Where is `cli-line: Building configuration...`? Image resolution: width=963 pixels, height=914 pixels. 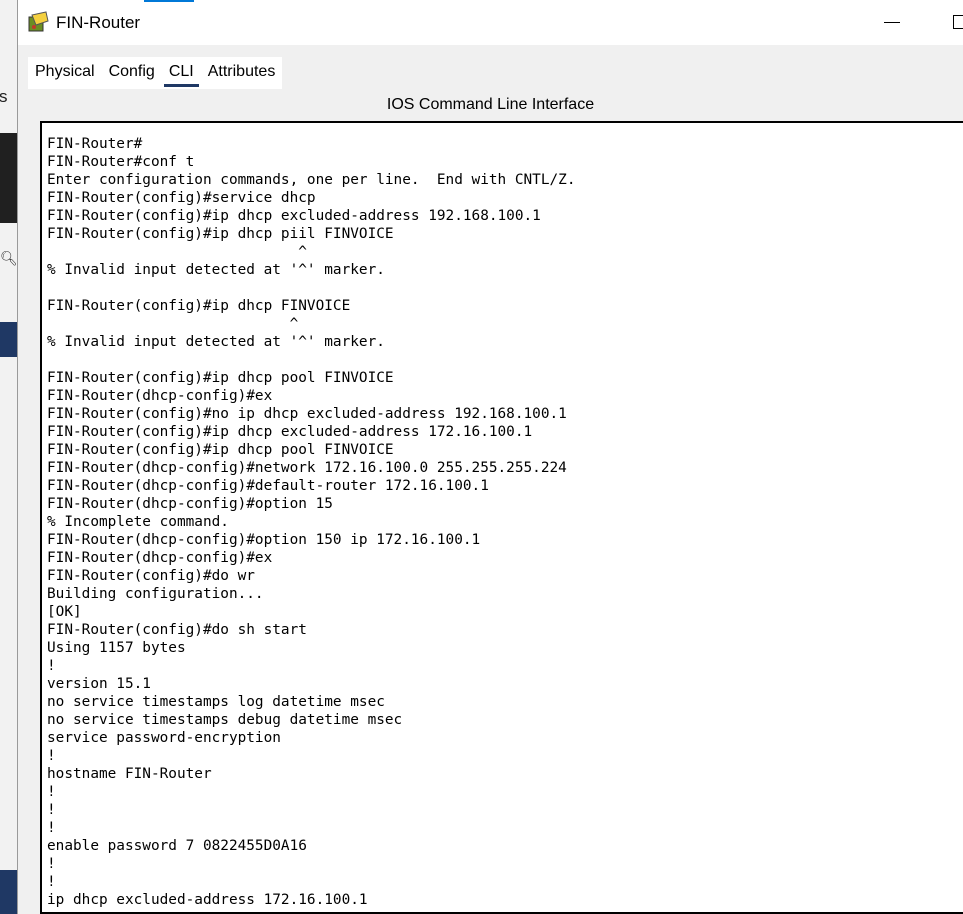
cli-line: Building configuration... is located at coordinates (155, 594).